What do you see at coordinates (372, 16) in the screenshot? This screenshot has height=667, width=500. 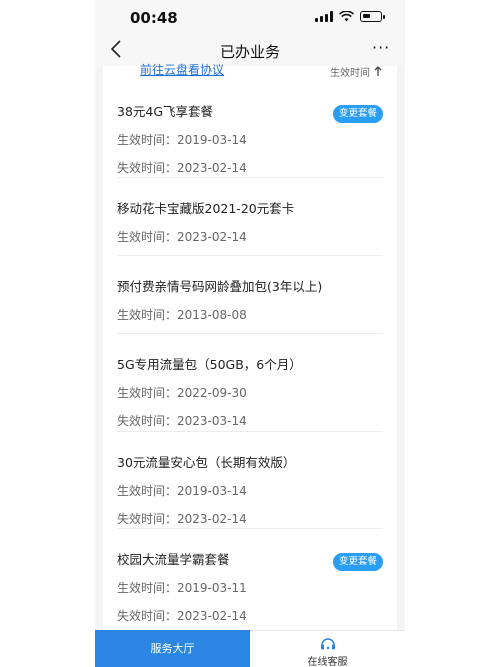 I see `battery-icon` at bounding box center [372, 16].